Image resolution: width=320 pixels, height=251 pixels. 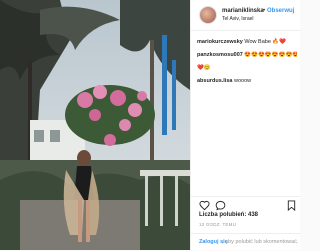 I want to click on comment-item: mariokurczewsky Wow Babe 🔥❤️, so click(x=247, y=42).